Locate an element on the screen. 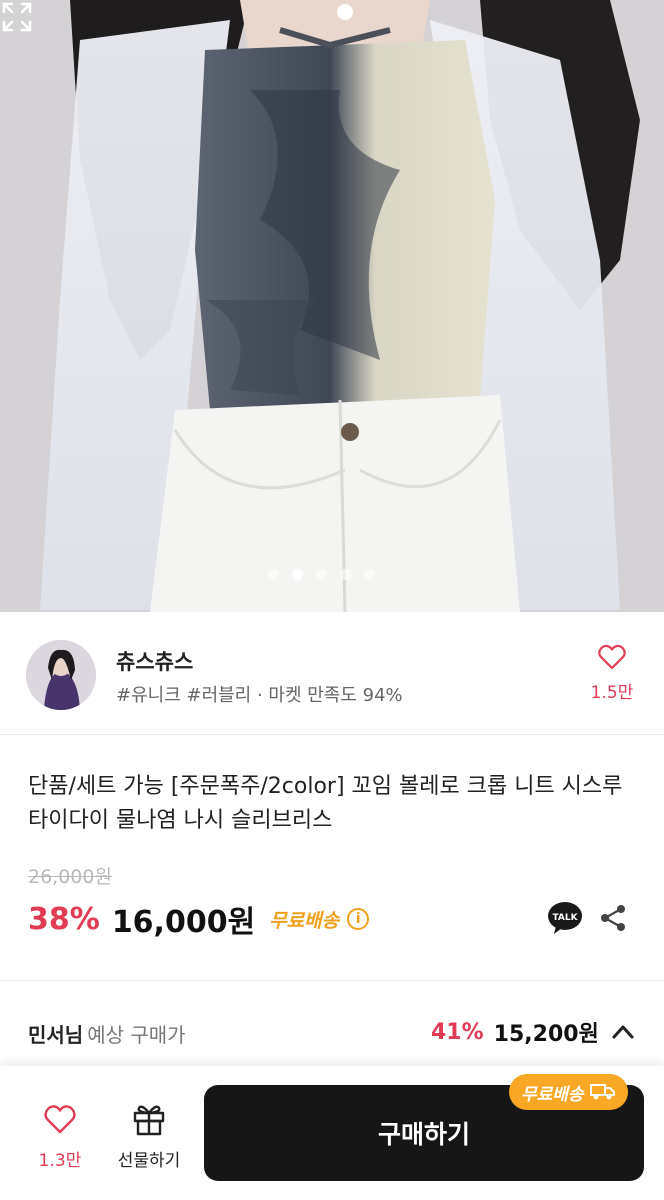 The image size is (664, 1200). truck-icon is located at coordinates (602, 1092).